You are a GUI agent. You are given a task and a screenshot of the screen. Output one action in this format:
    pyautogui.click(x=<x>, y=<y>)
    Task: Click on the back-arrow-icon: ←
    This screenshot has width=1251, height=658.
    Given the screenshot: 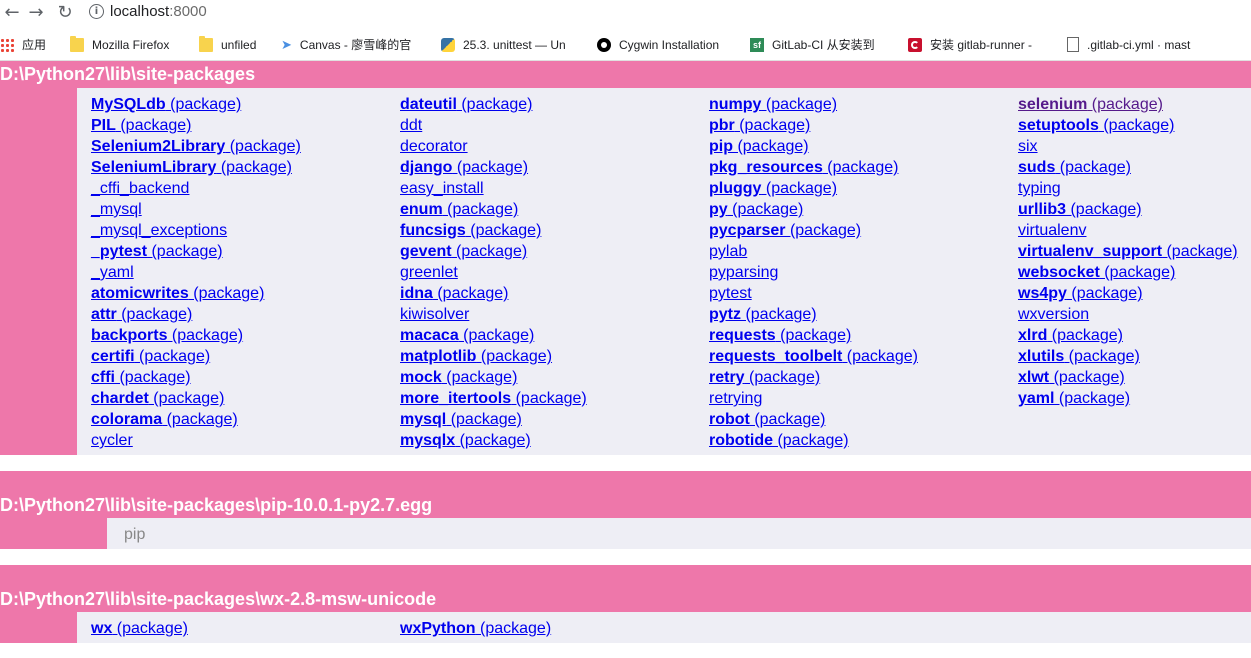 What is the action you would take?
    pyautogui.click(x=12, y=13)
    